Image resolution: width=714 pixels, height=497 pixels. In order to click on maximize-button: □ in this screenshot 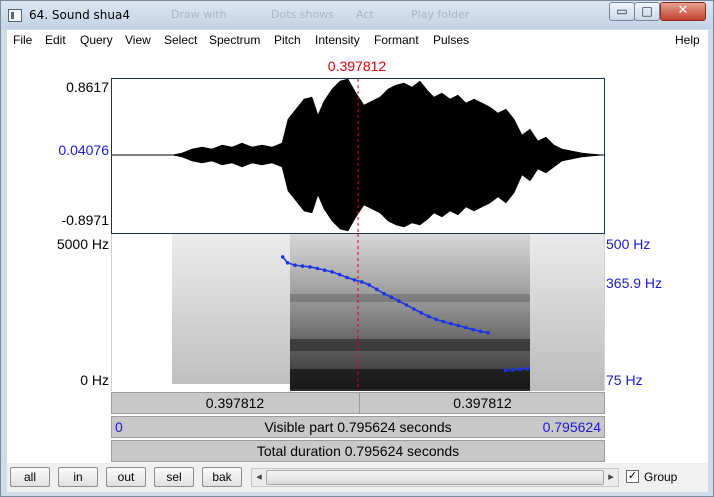, I will do `click(647, 11)`.